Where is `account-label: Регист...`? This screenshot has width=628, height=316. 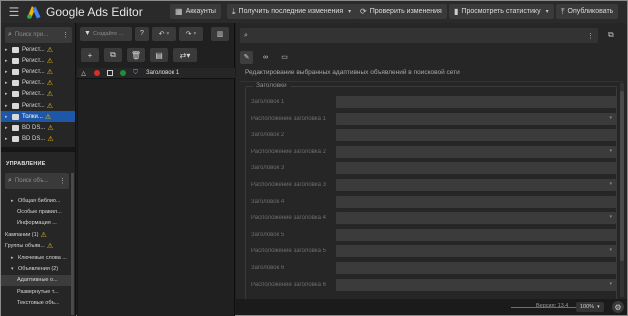 account-label: Регист... is located at coordinates (33, 94).